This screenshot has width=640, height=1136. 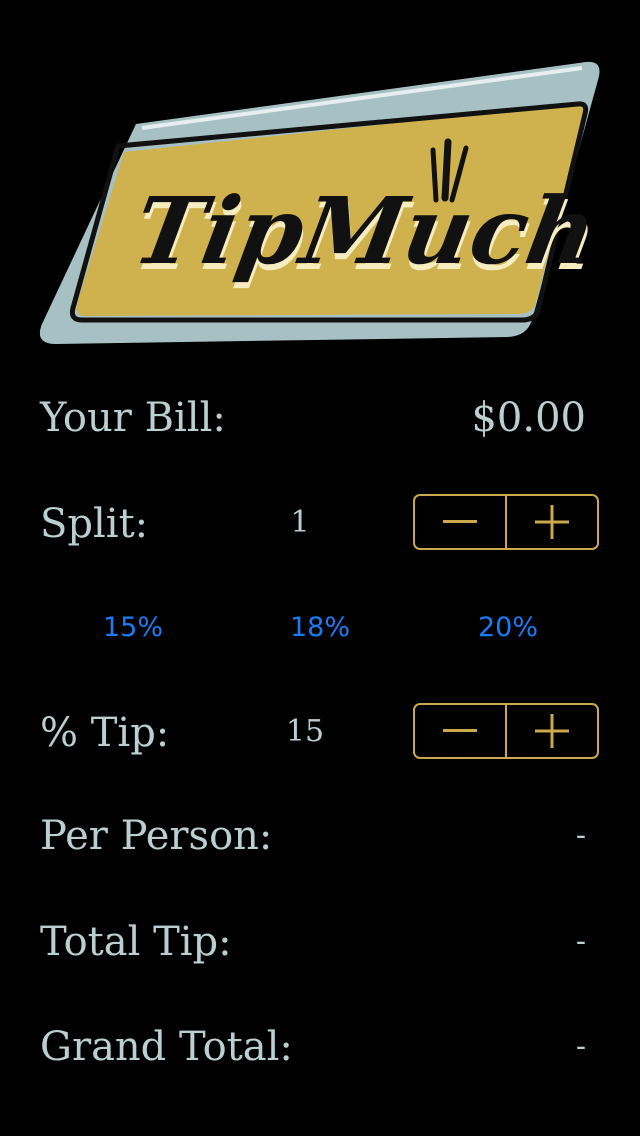 I want to click on split-stepper, so click(x=506, y=522).